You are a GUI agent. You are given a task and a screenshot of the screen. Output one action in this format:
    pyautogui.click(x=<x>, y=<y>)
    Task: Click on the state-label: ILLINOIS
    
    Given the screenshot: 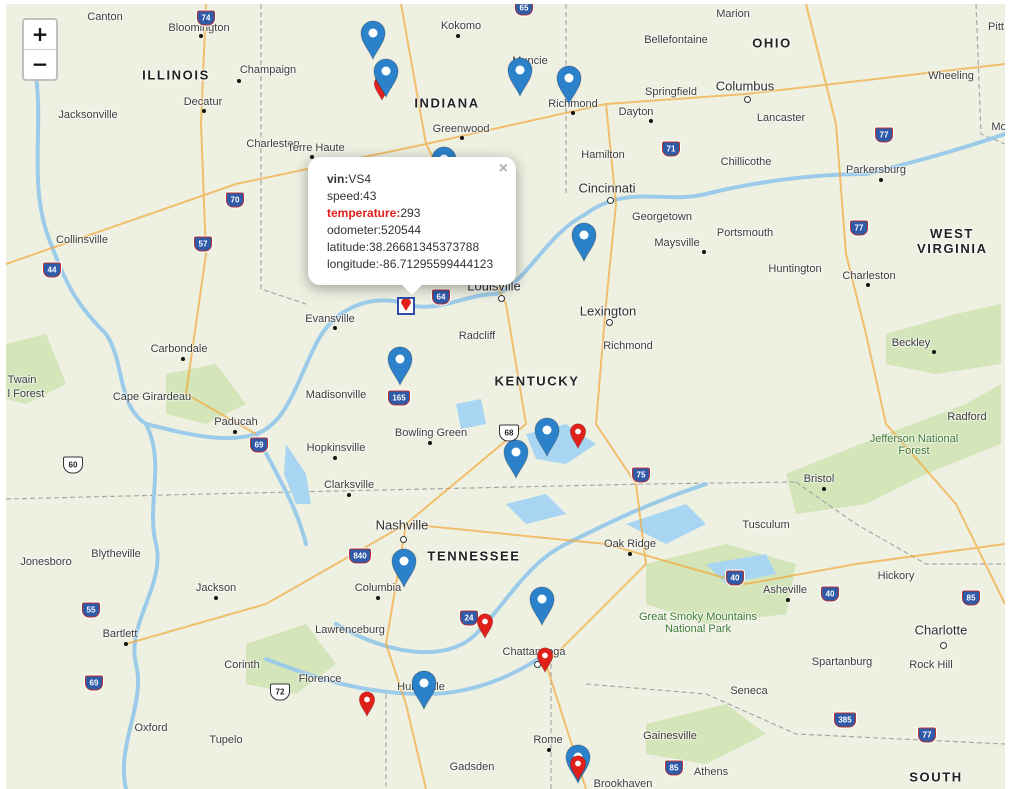 What is the action you would take?
    pyautogui.click(x=176, y=75)
    